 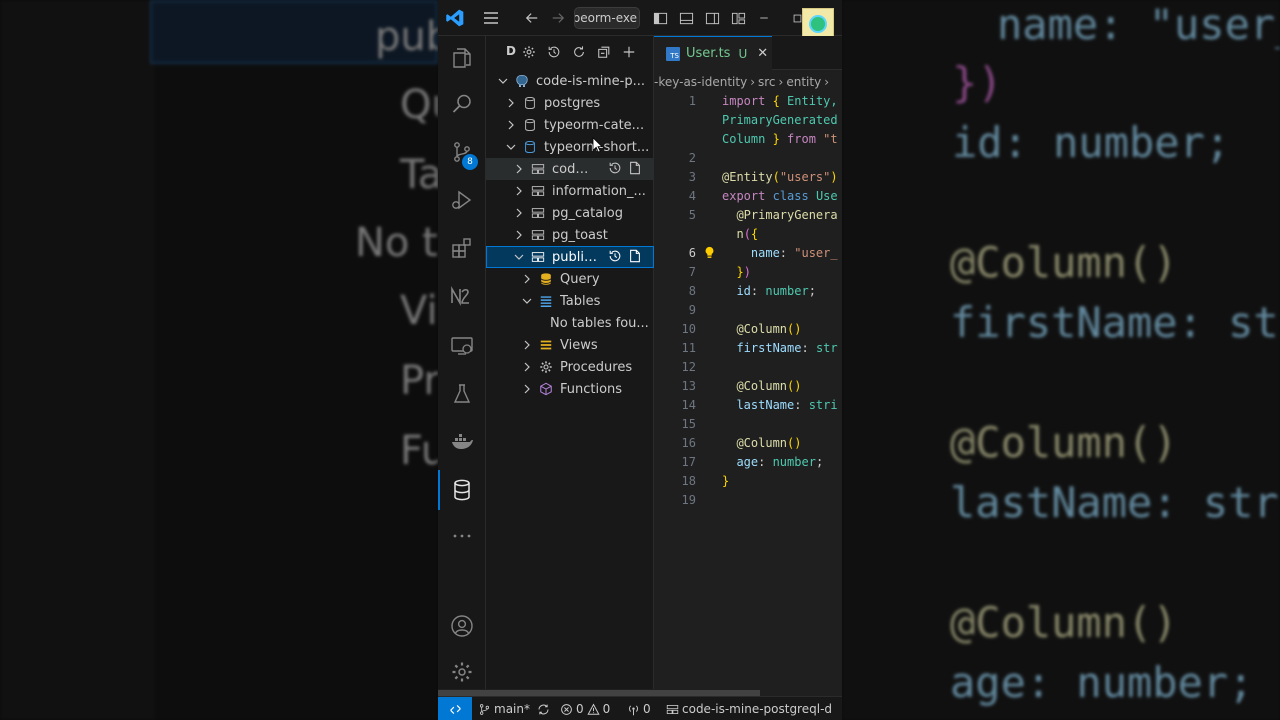 What do you see at coordinates (462, 346) in the screenshot?
I see `remote-explorer-icon` at bounding box center [462, 346].